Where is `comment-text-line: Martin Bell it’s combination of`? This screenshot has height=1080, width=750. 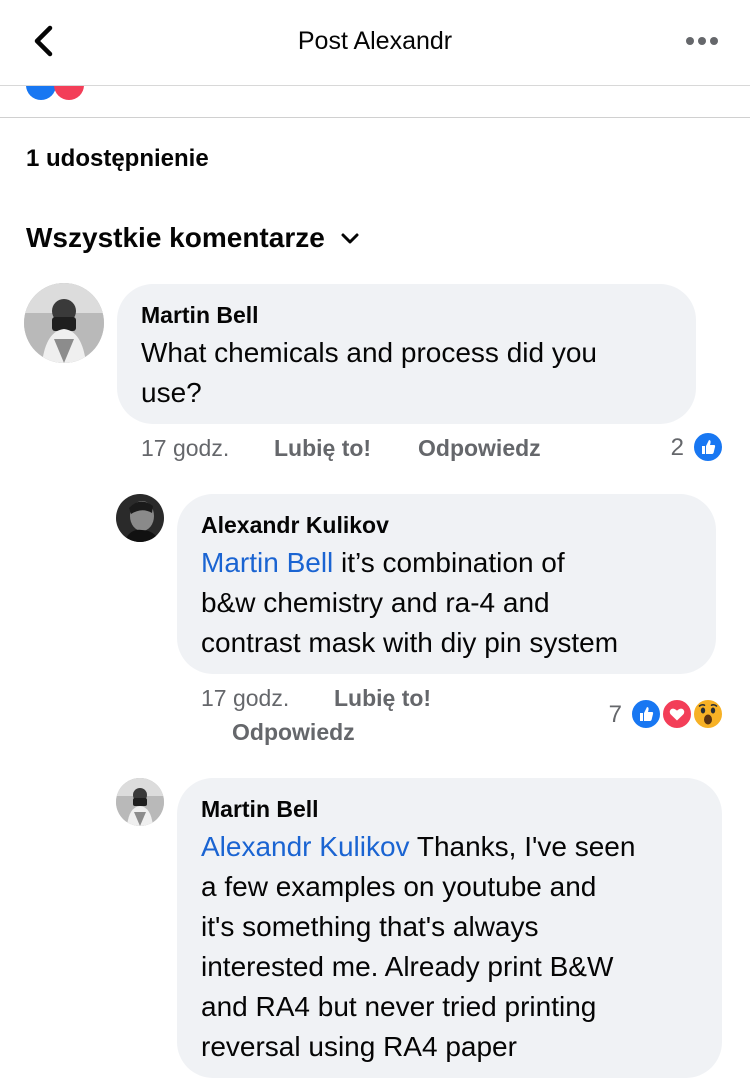 comment-text-line: Martin Bell it’s combination of is located at coordinates (383, 563).